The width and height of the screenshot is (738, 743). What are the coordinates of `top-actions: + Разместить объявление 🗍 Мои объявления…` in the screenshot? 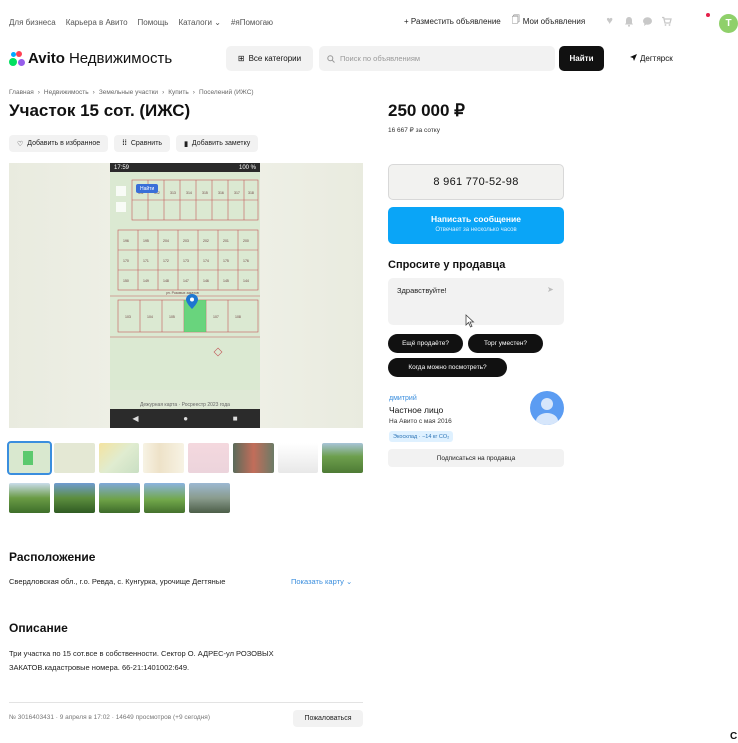 It's located at (538, 21).